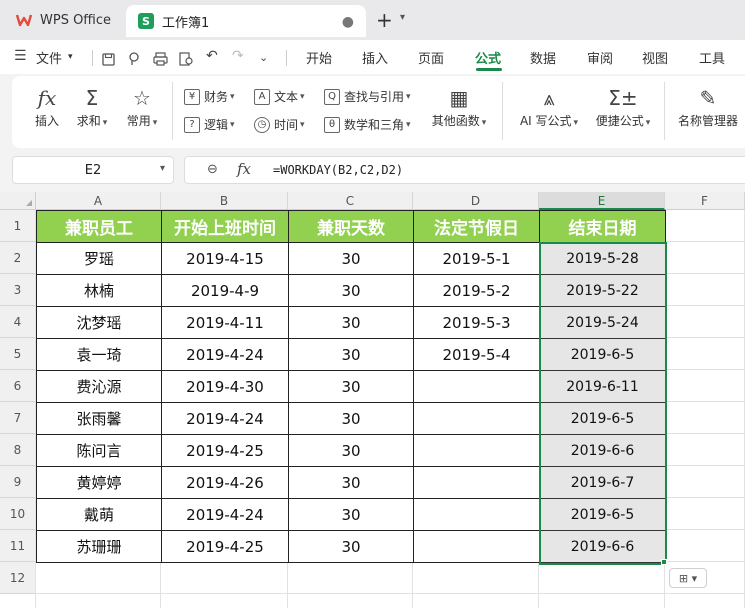 The width and height of the screenshot is (745, 608). Describe the element at coordinates (279, 124) in the screenshot. I see `time-functions-button: ◷ 时间 ▾` at that location.